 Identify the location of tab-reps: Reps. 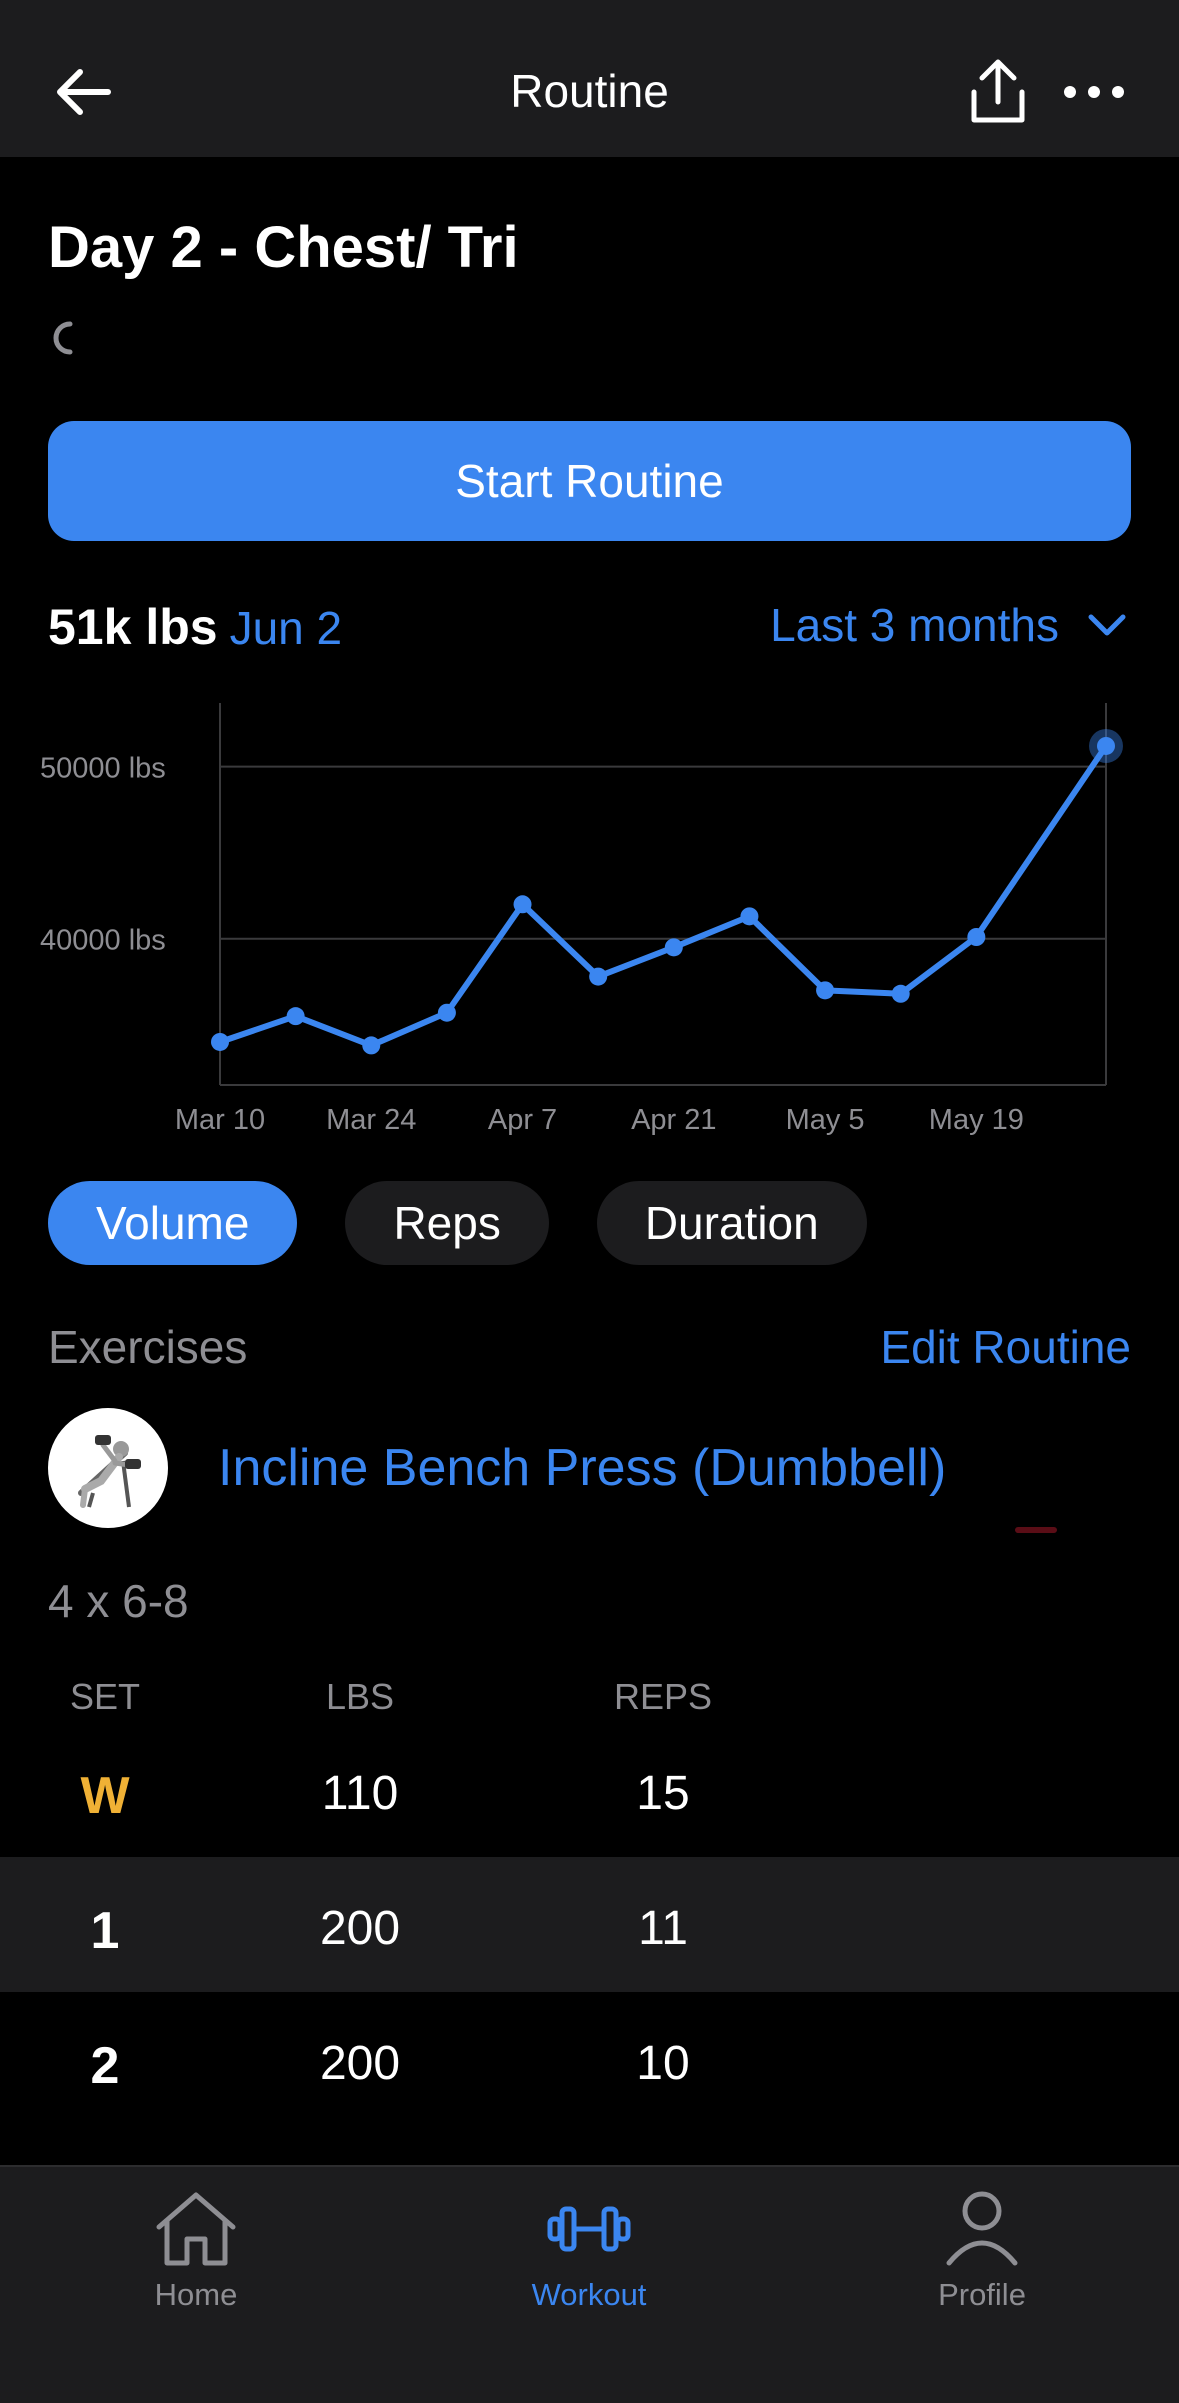
(447, 1223).